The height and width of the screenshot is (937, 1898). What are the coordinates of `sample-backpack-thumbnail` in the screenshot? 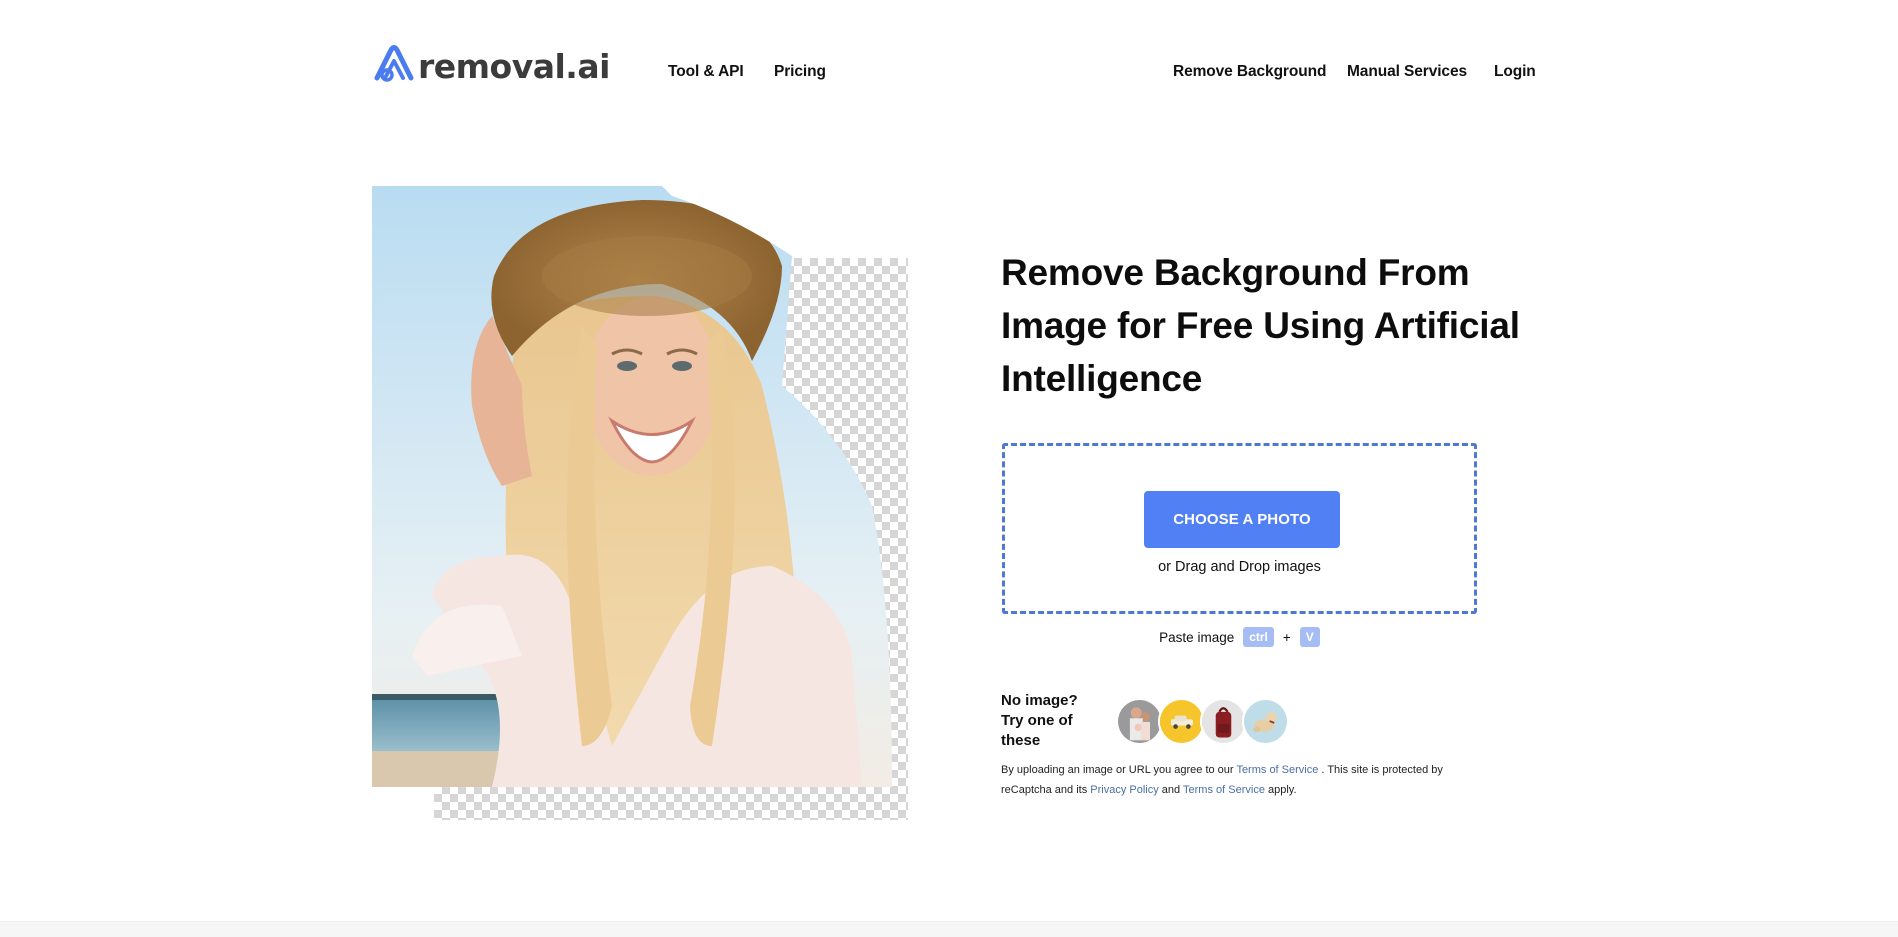 It's located at (1223, 721).